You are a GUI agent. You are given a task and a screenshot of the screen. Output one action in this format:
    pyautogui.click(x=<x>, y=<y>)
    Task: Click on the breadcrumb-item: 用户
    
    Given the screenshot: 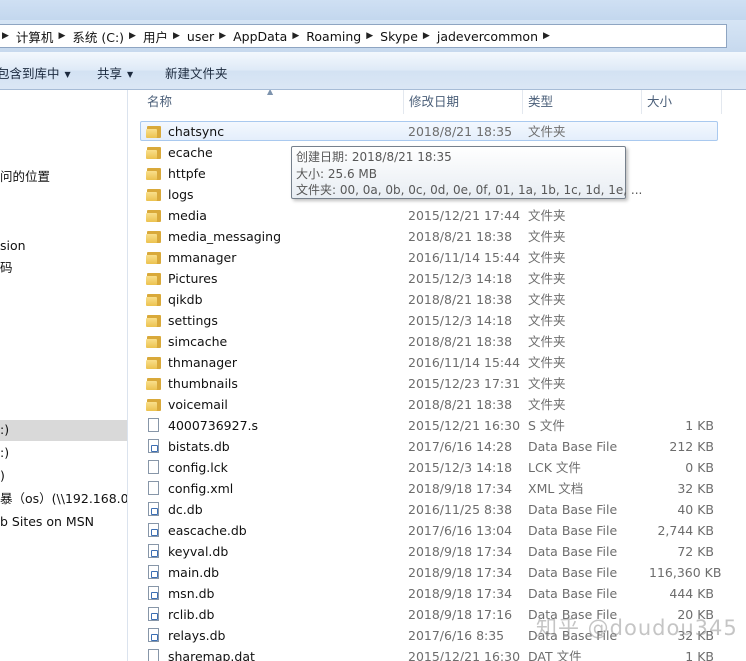 What is the action you would take?
    pyautogui.click(x=155, y=36)
    